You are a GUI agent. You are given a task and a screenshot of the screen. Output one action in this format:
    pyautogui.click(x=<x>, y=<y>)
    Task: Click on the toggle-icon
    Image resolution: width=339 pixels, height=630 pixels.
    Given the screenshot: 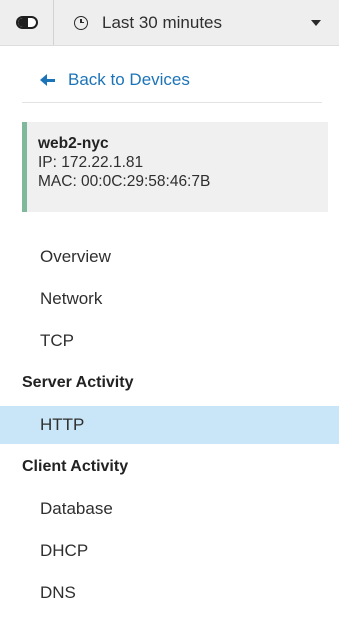 What is the action you would take?
    pyautogui.click(x=26, y=22)
    